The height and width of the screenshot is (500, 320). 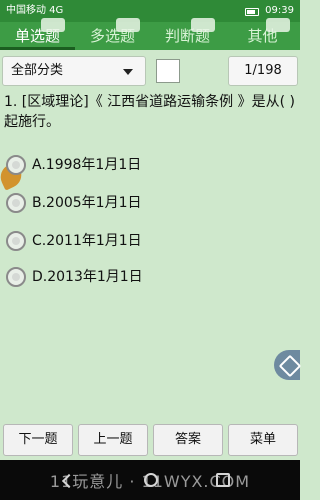 I want to click on menu-button-label: 菜单, so click(x=262, y=439).